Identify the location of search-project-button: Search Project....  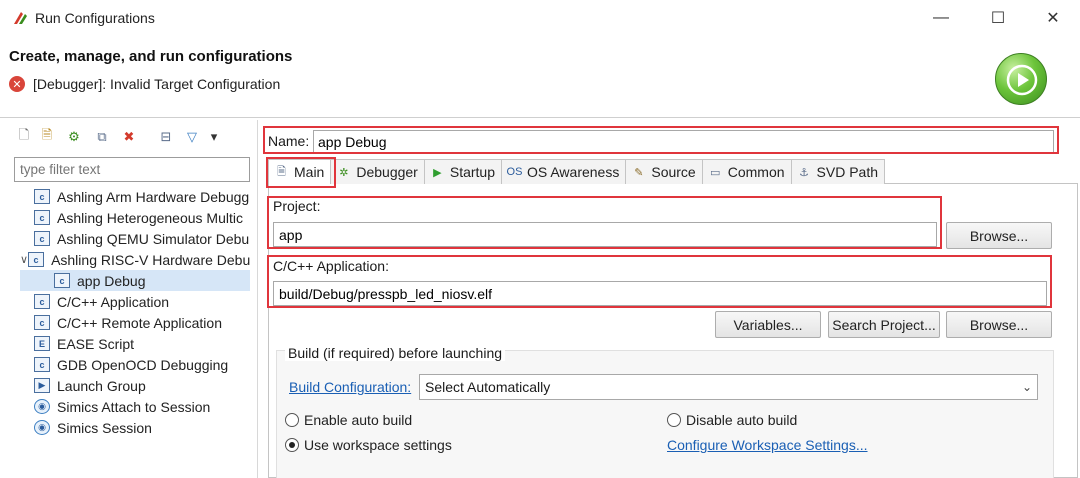
(884, 324).